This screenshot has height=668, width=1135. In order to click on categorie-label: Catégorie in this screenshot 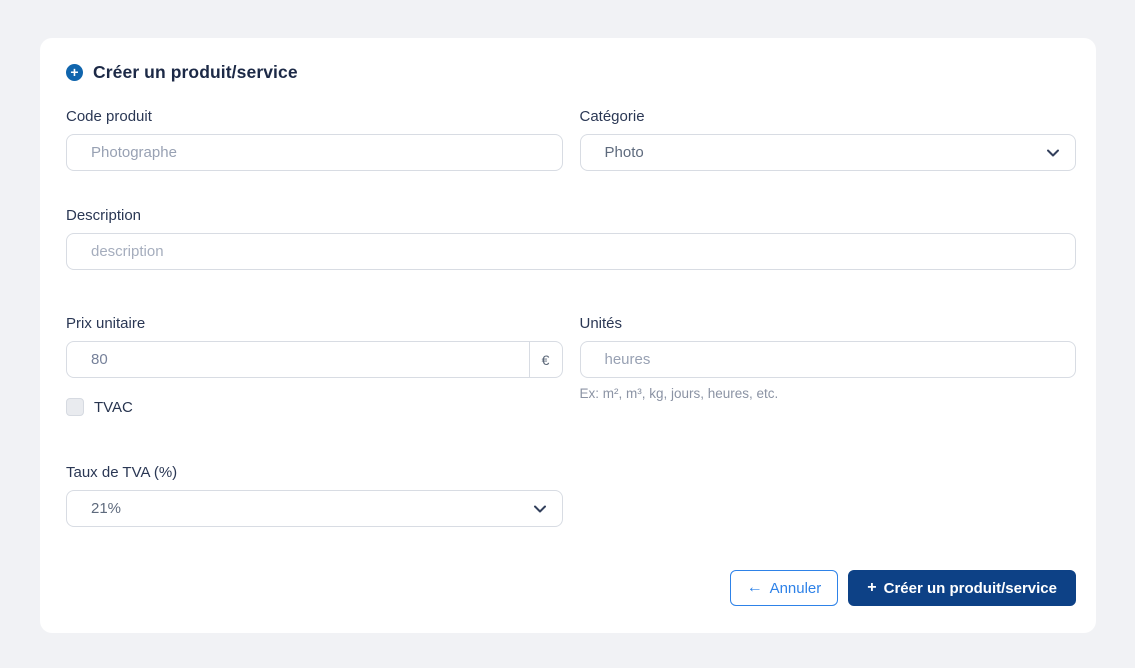, I will do `click(612, 116)`.